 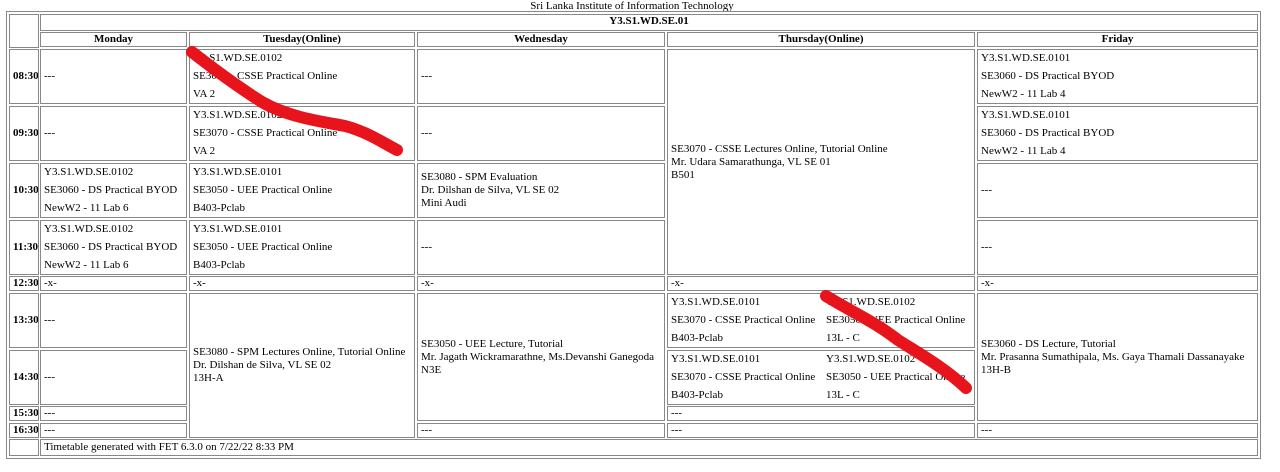 What do you see at coordinates (302, 39) in the screenshot?
I see `day-header-tuesday: Tuesday(Online)` at bounding box center [302, 39].